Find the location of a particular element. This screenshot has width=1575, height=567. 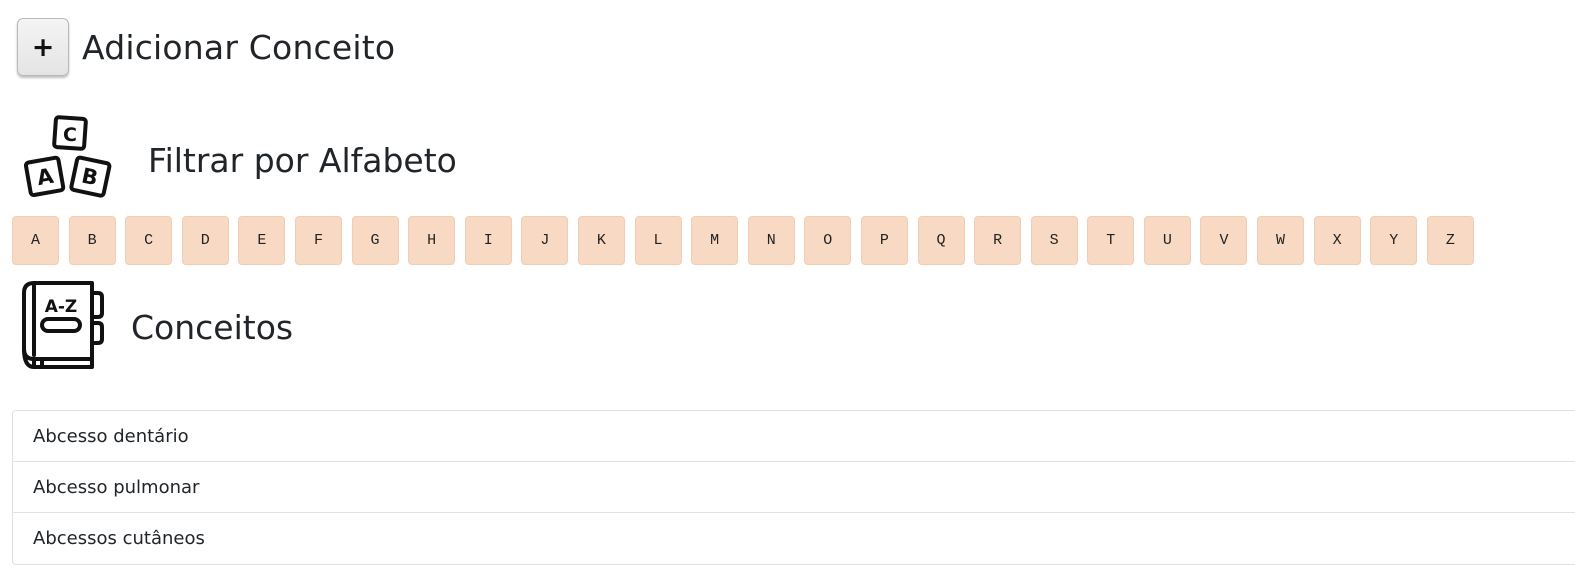

letter-button-q: Q is located at coordinates (941, 240).